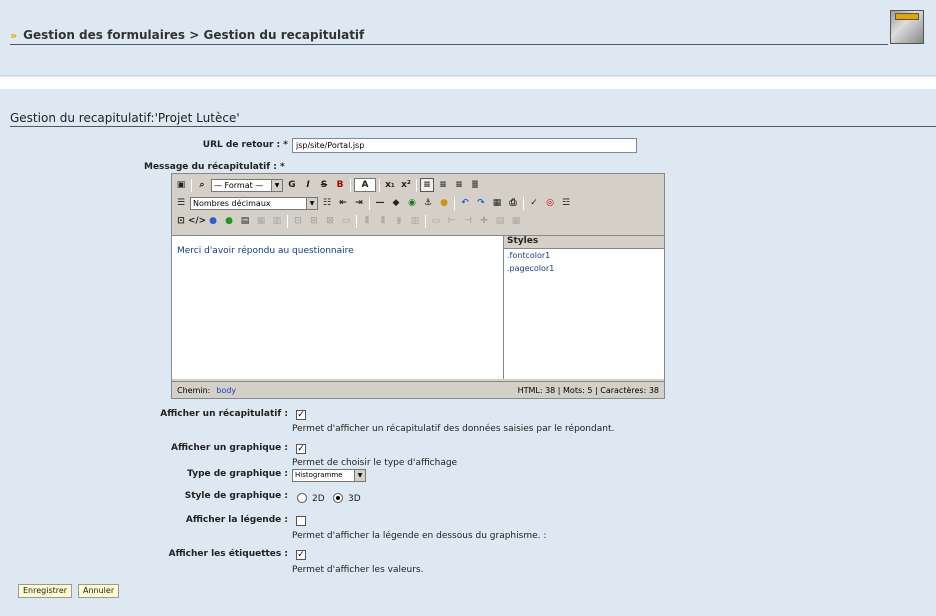 This screenshot has width=936, height=616. Describe the element at coordinates (375, 463) in the screenshot. I see `afficher-graph-help: Permet de choisir le type d'affichage` at that location.